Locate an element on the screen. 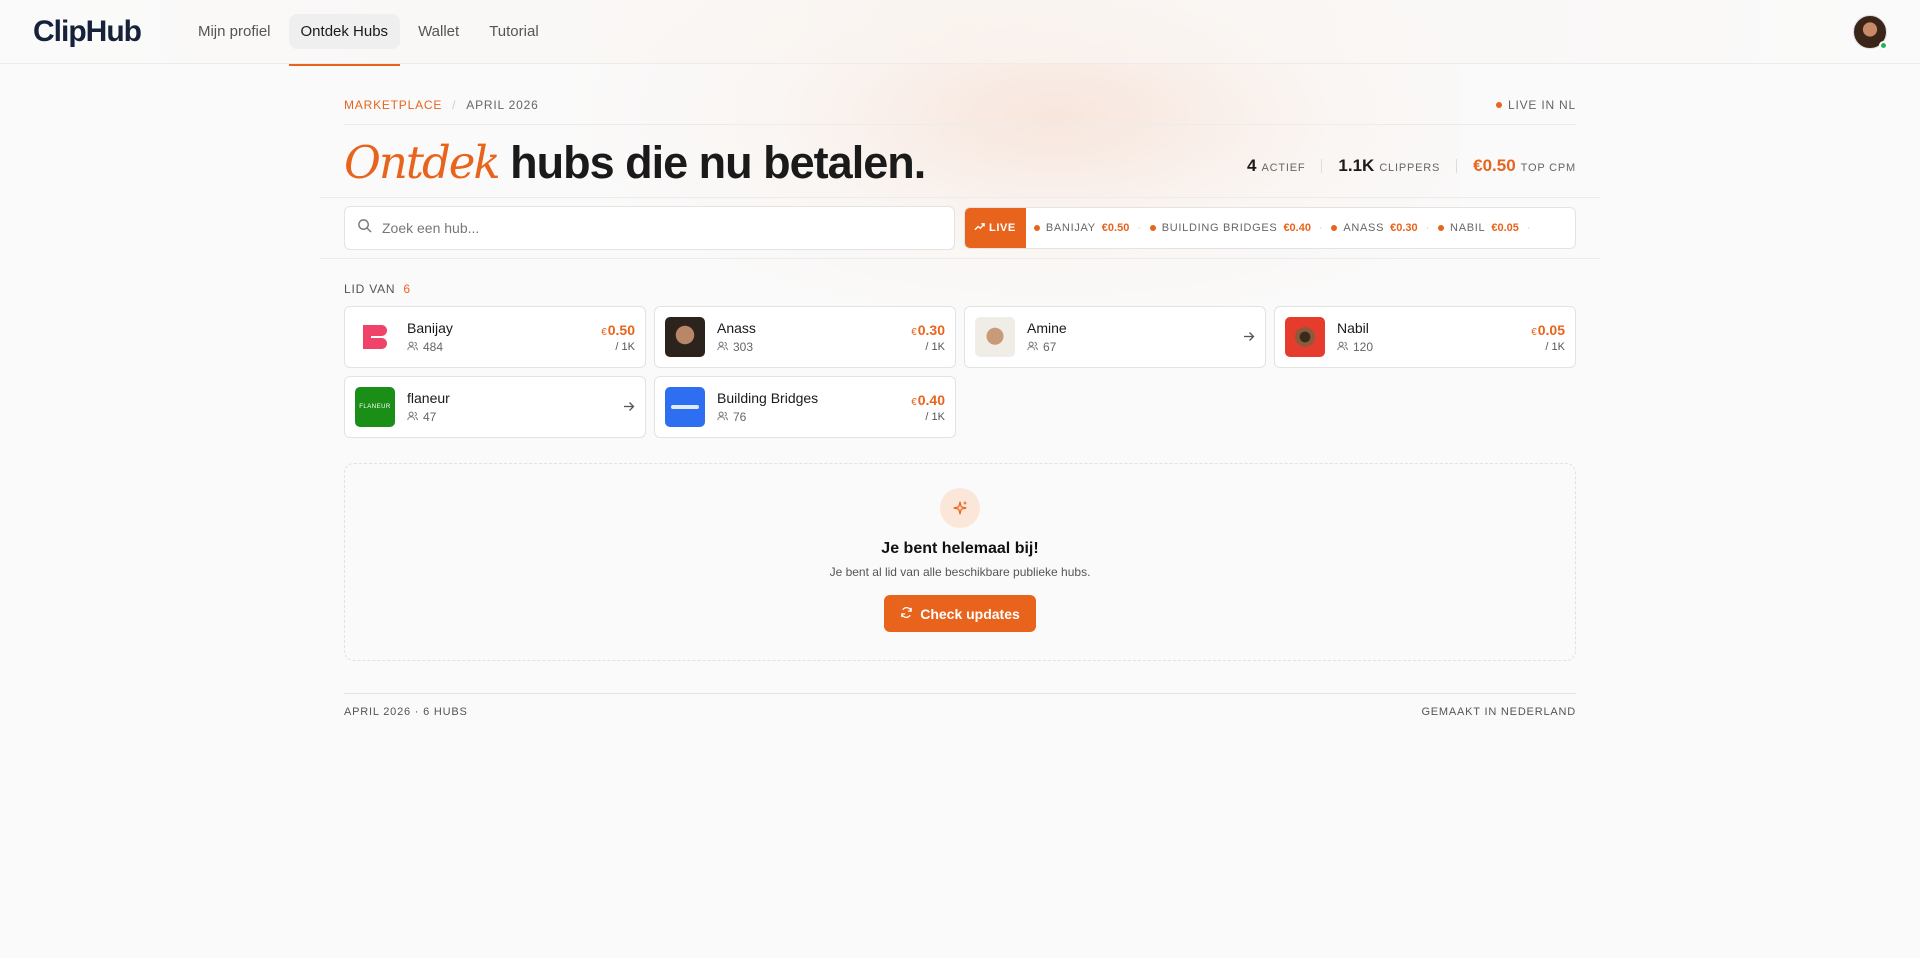 The height and width of the screenshot is (958, 1920). hub-members: 120 is located at coordinates (1428, 347).